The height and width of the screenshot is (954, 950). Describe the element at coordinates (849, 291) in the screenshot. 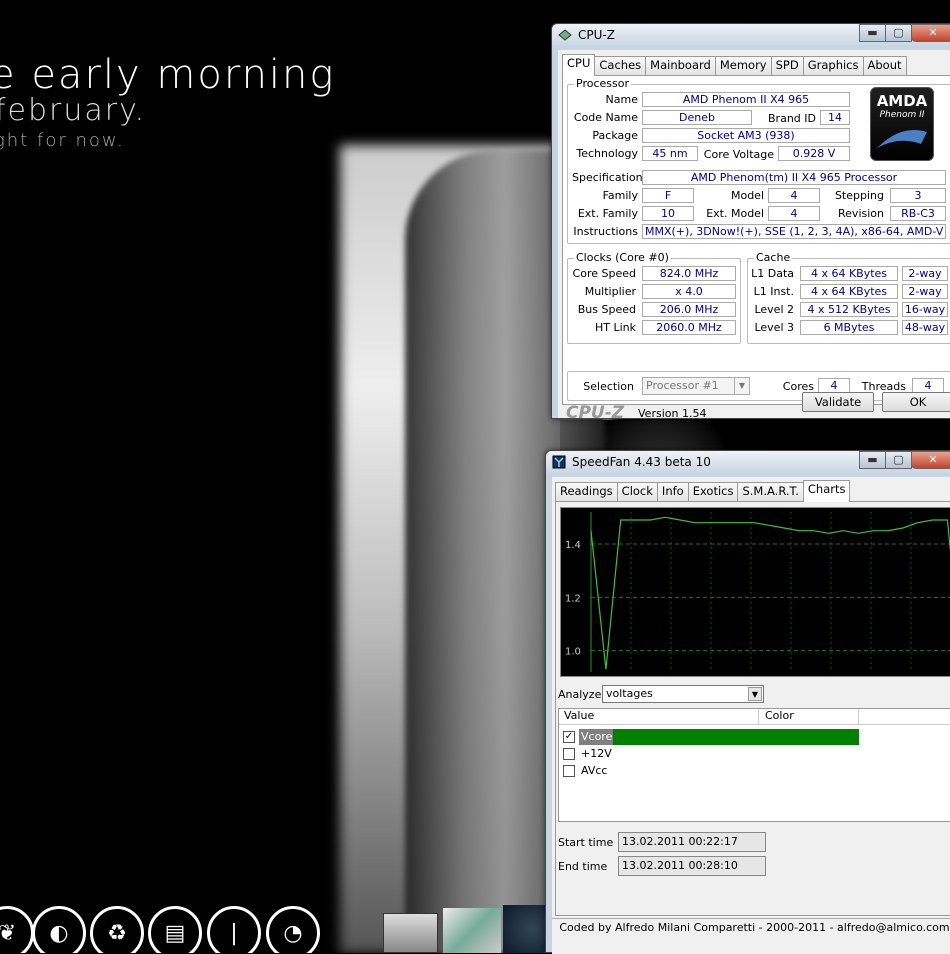

I see `cache-row-size: 4 x 64 KBytes` at that location.